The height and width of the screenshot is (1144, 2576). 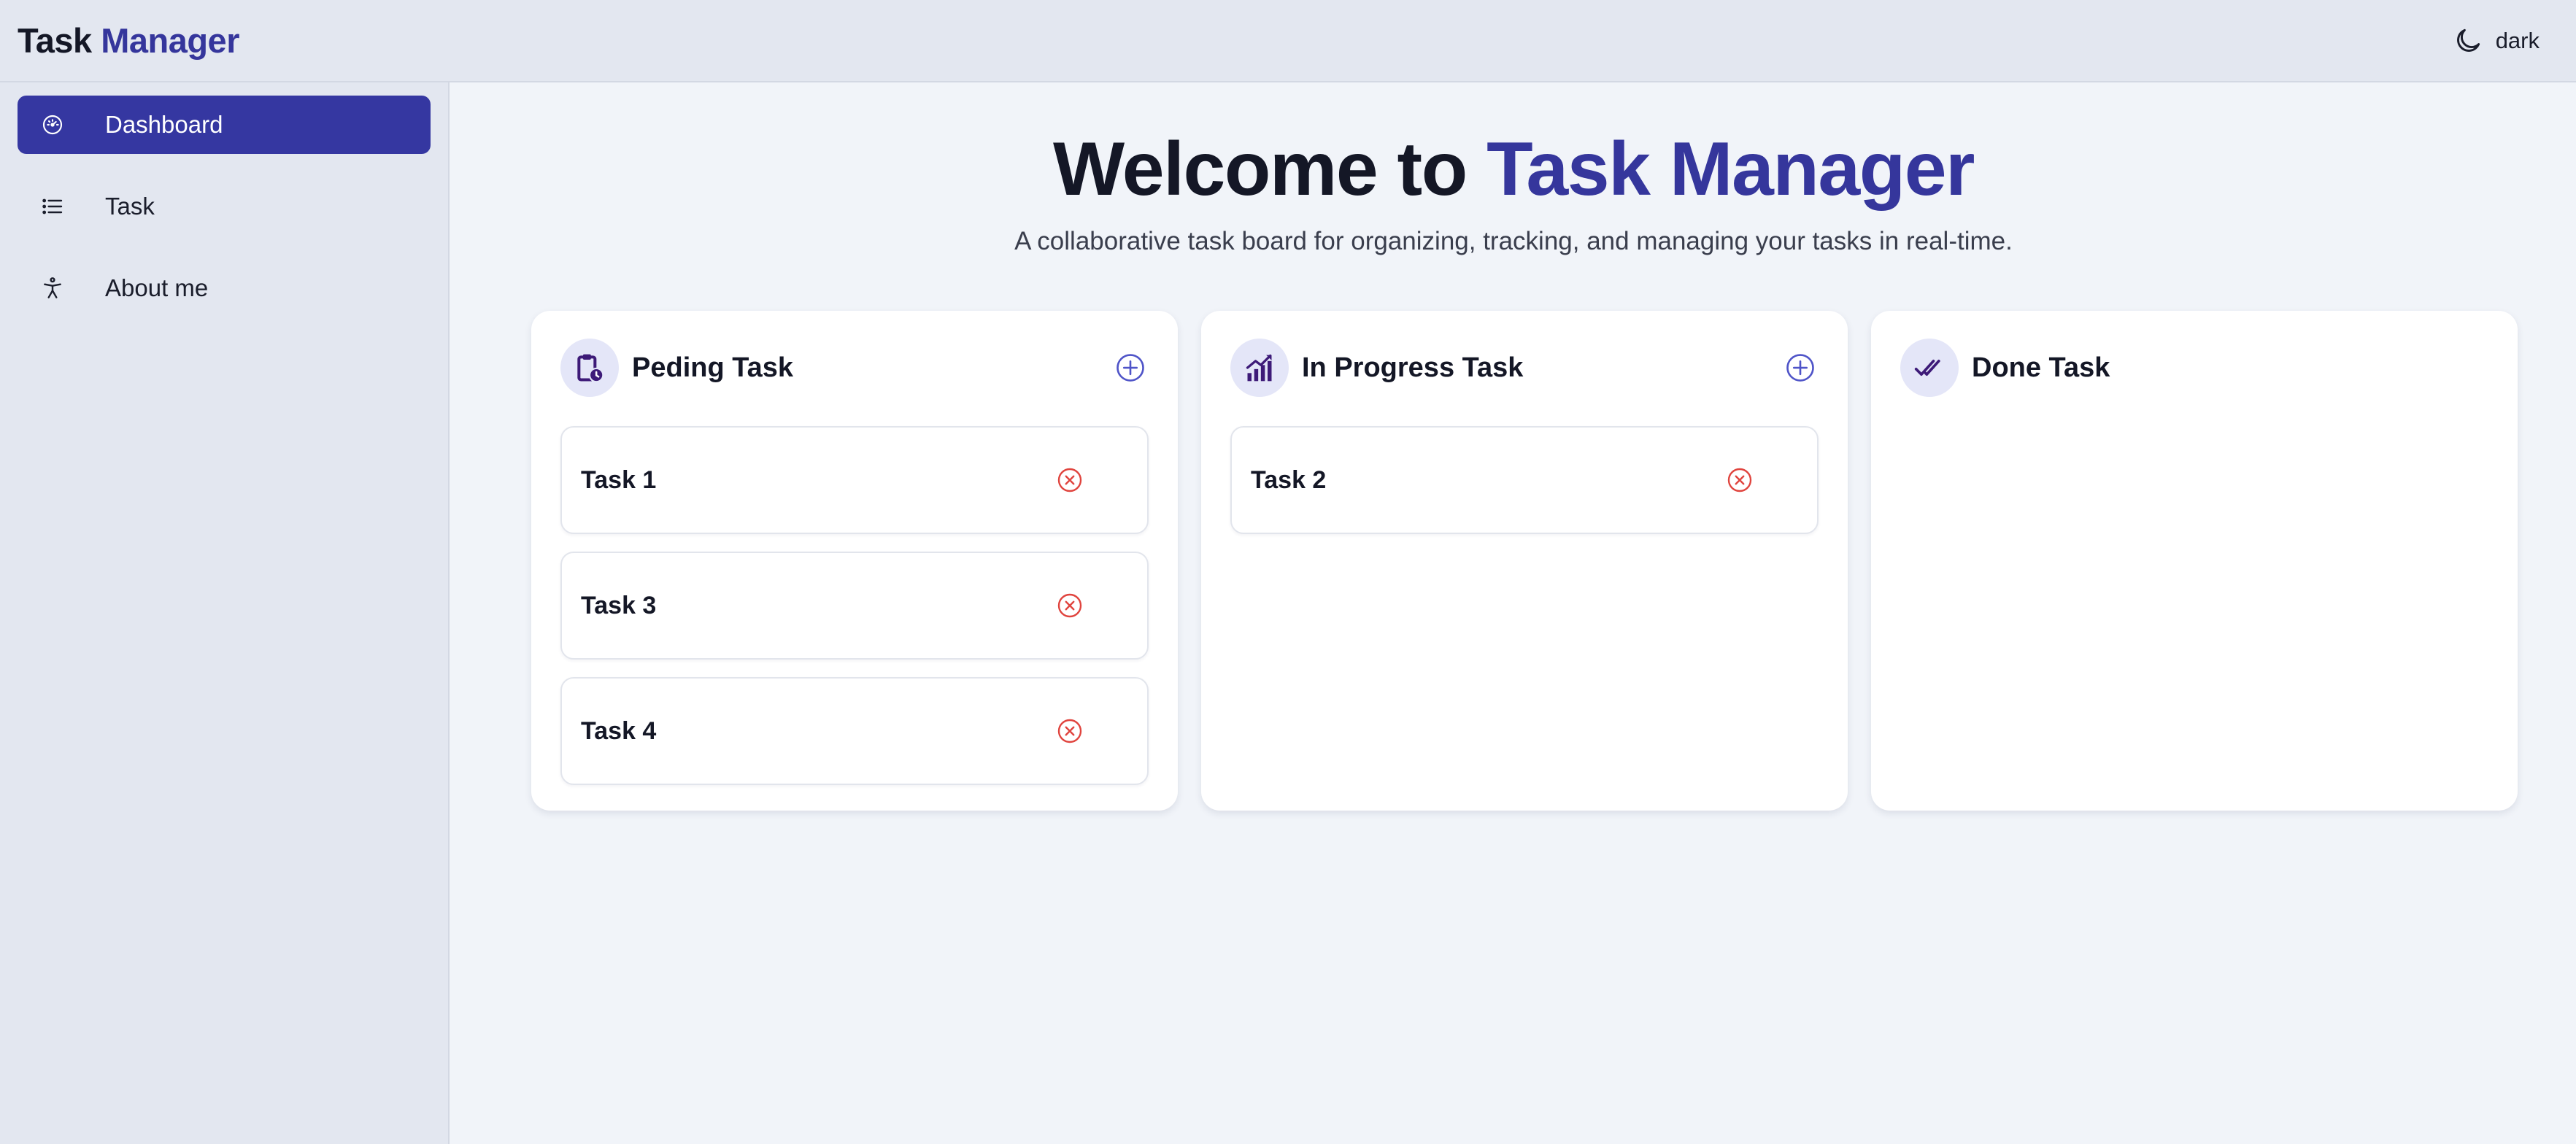 I want to click on welcome-accent: Task Manager, so click(x=1731, y=169).